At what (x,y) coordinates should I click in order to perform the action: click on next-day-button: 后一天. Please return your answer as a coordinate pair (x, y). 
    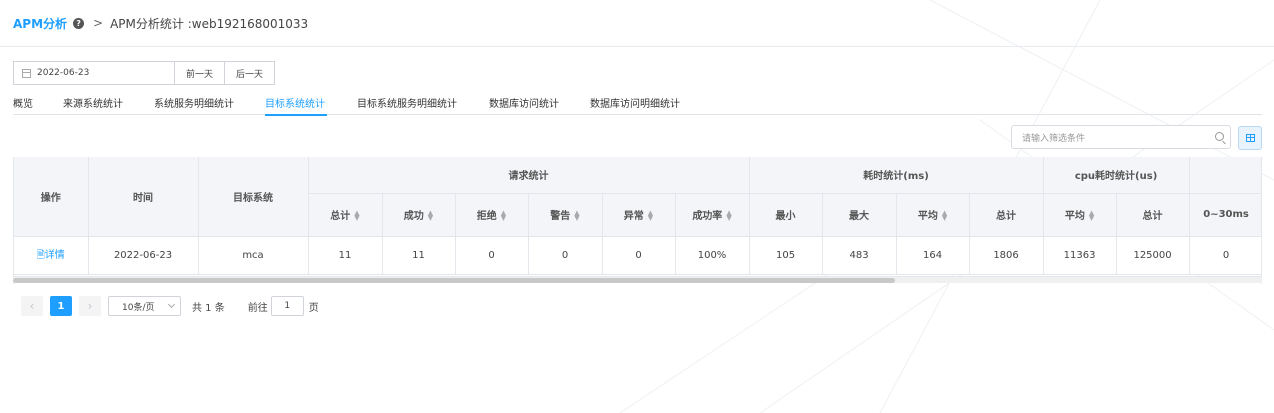
    Looking at the image, I should click on (250, 73).